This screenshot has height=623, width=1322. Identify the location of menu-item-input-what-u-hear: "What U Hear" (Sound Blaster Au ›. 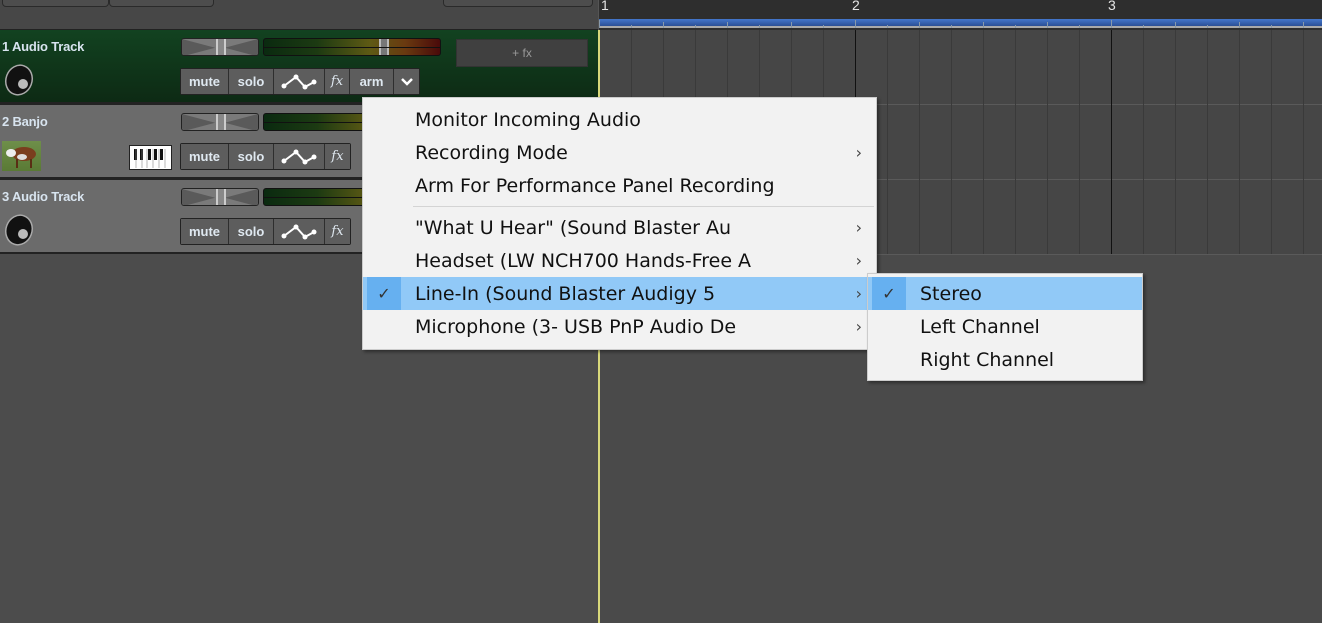
(619, 227).